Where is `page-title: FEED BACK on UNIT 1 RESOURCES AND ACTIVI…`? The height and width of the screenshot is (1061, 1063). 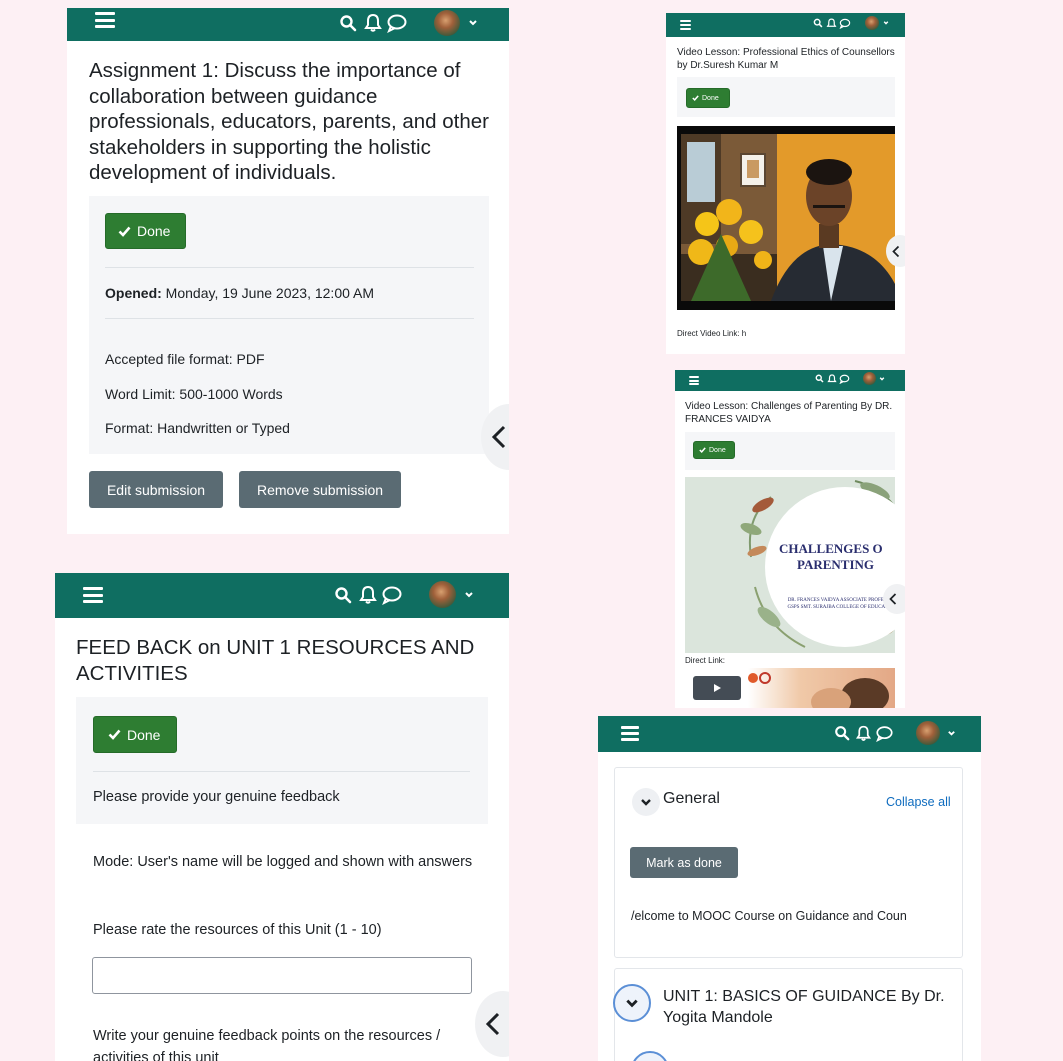
page-title: FEED BACK on UNIT 1 RESOURCES AND ACTIVI… is located at coordinates (275, 660).